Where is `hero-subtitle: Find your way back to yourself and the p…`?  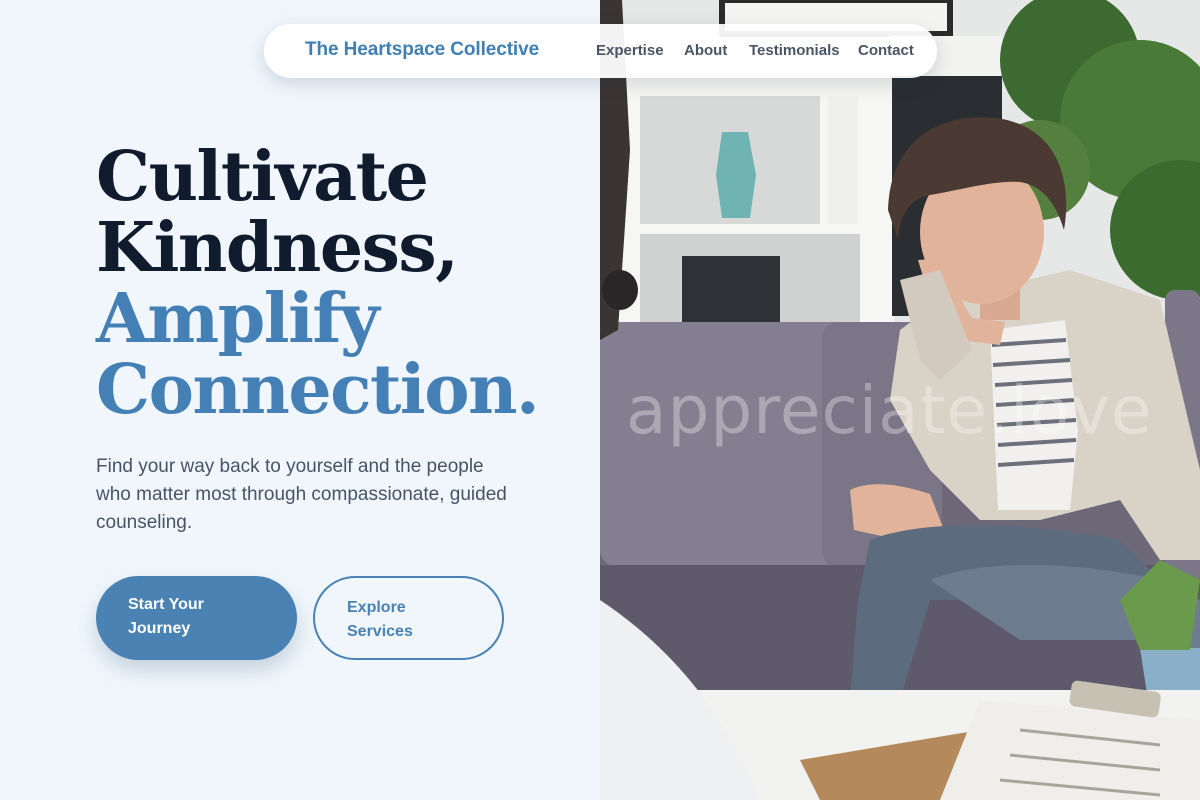 hero-subtitle: Find your way back to yourself and the p… is located at coordinates (301, 494).